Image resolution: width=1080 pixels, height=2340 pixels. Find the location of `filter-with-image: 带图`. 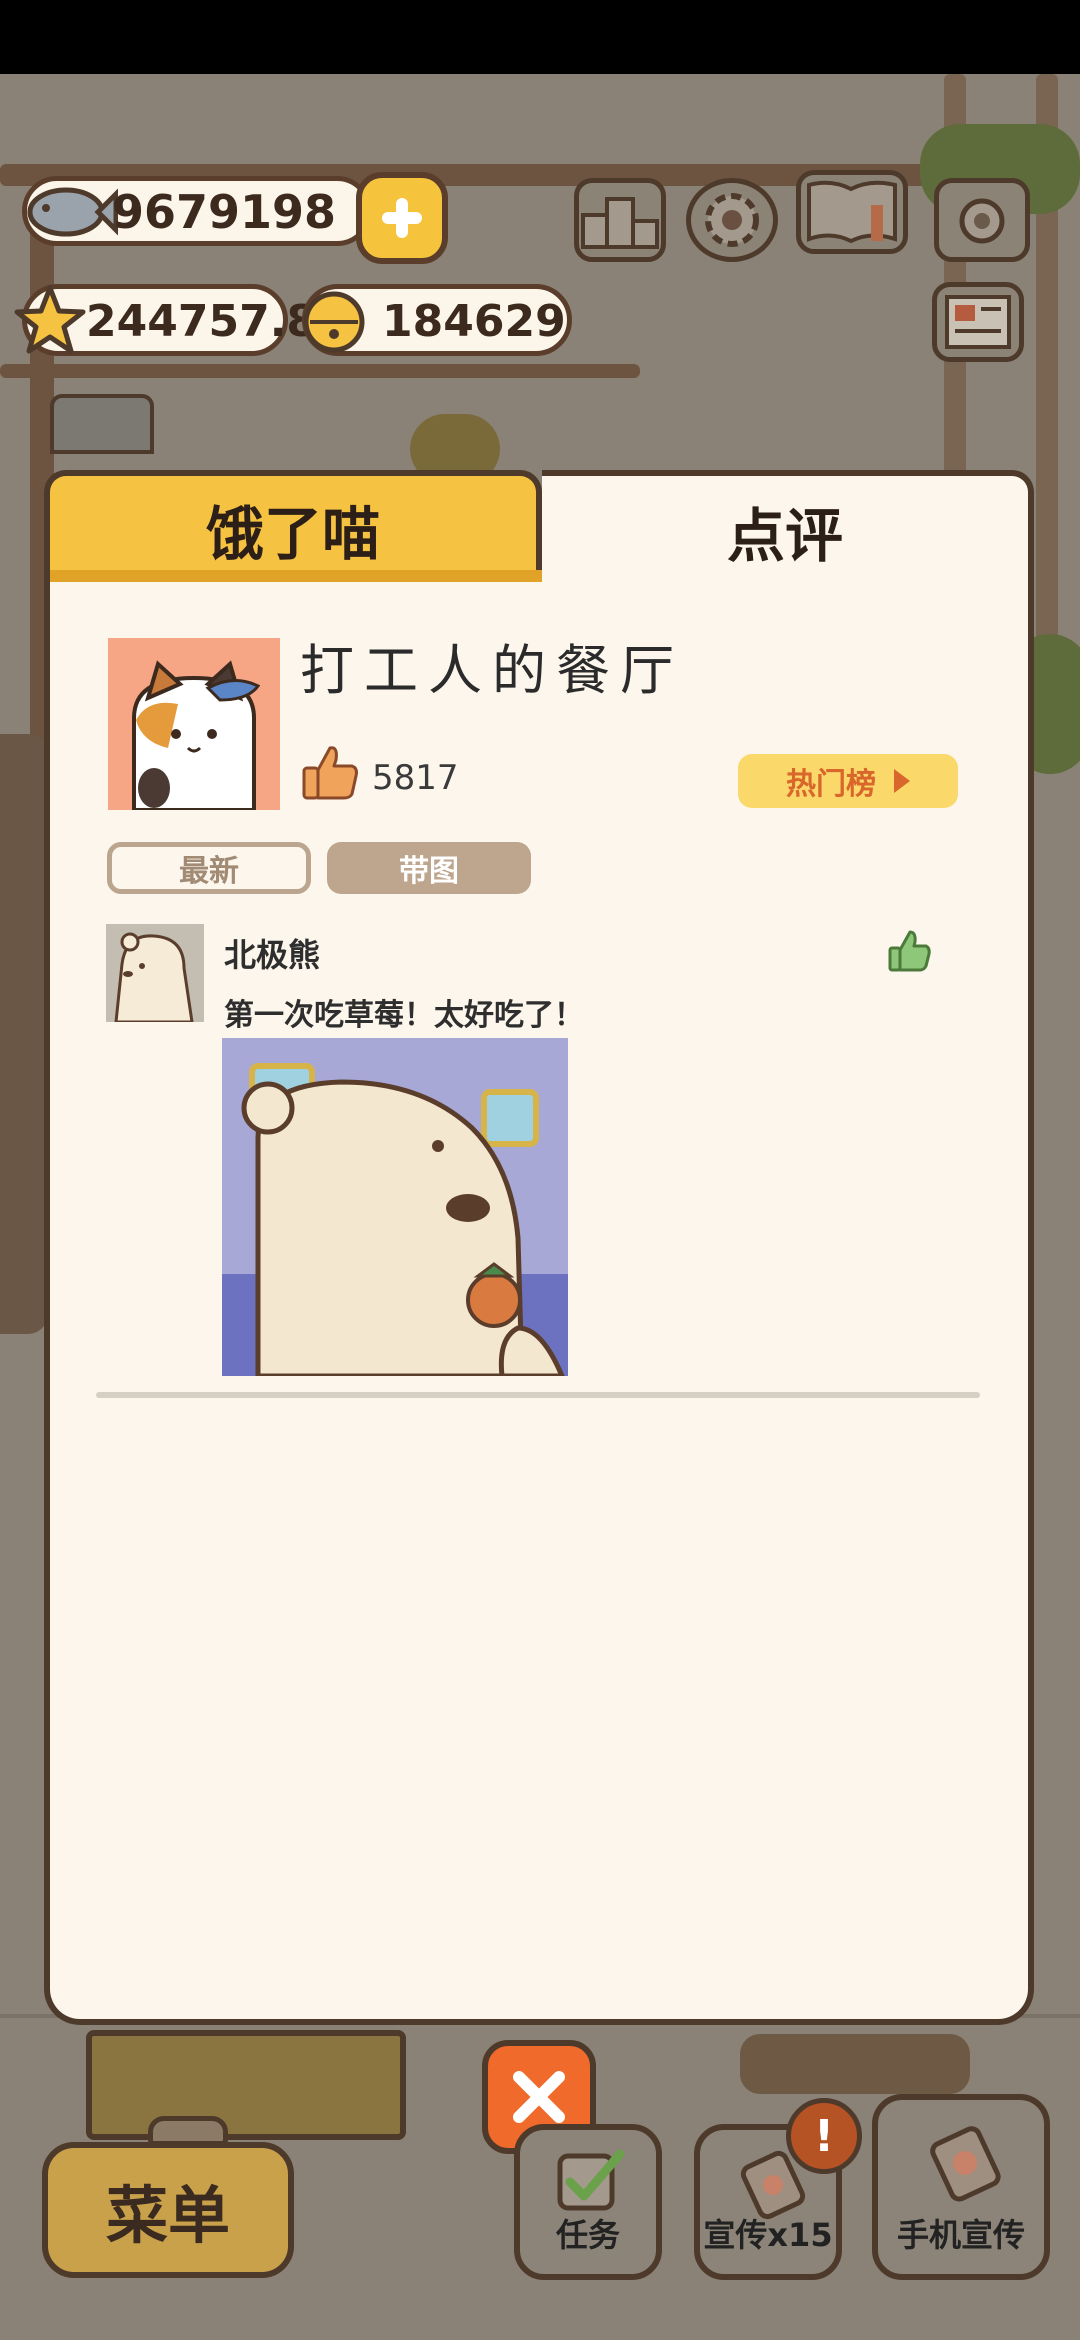

filter-with-image: 带图 is located at coordinates (429, 868).